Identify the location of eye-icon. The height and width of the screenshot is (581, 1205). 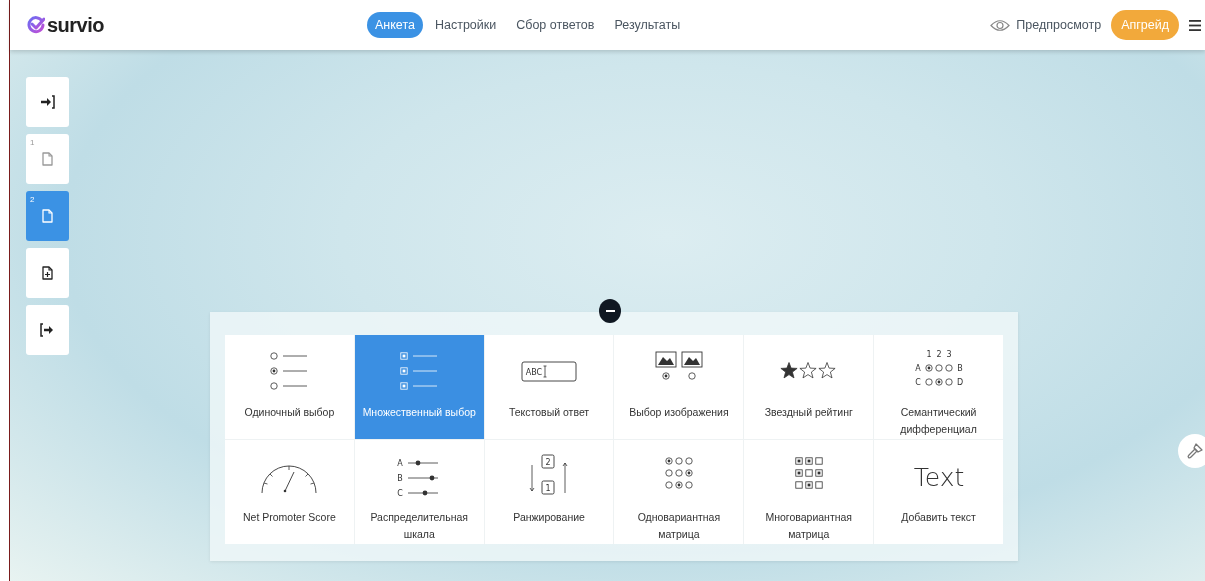
(1000, 25).